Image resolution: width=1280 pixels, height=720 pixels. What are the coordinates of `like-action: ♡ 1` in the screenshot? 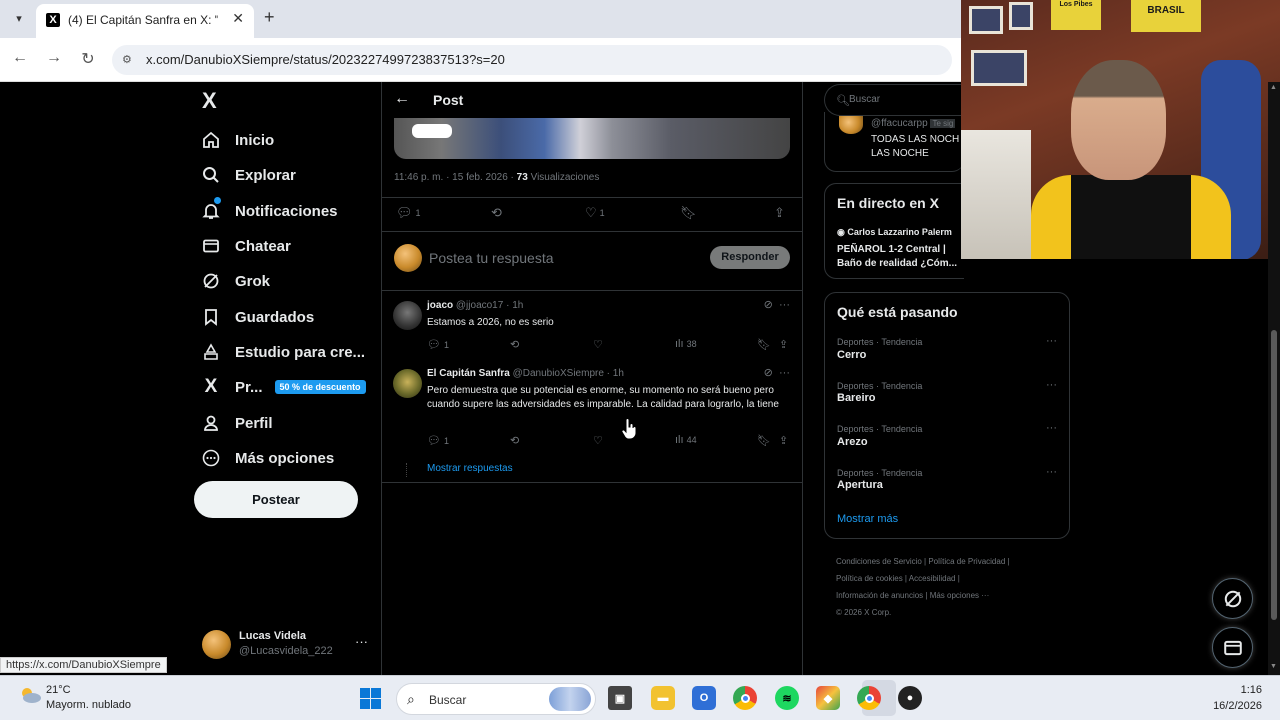 It's located at (595, 213).